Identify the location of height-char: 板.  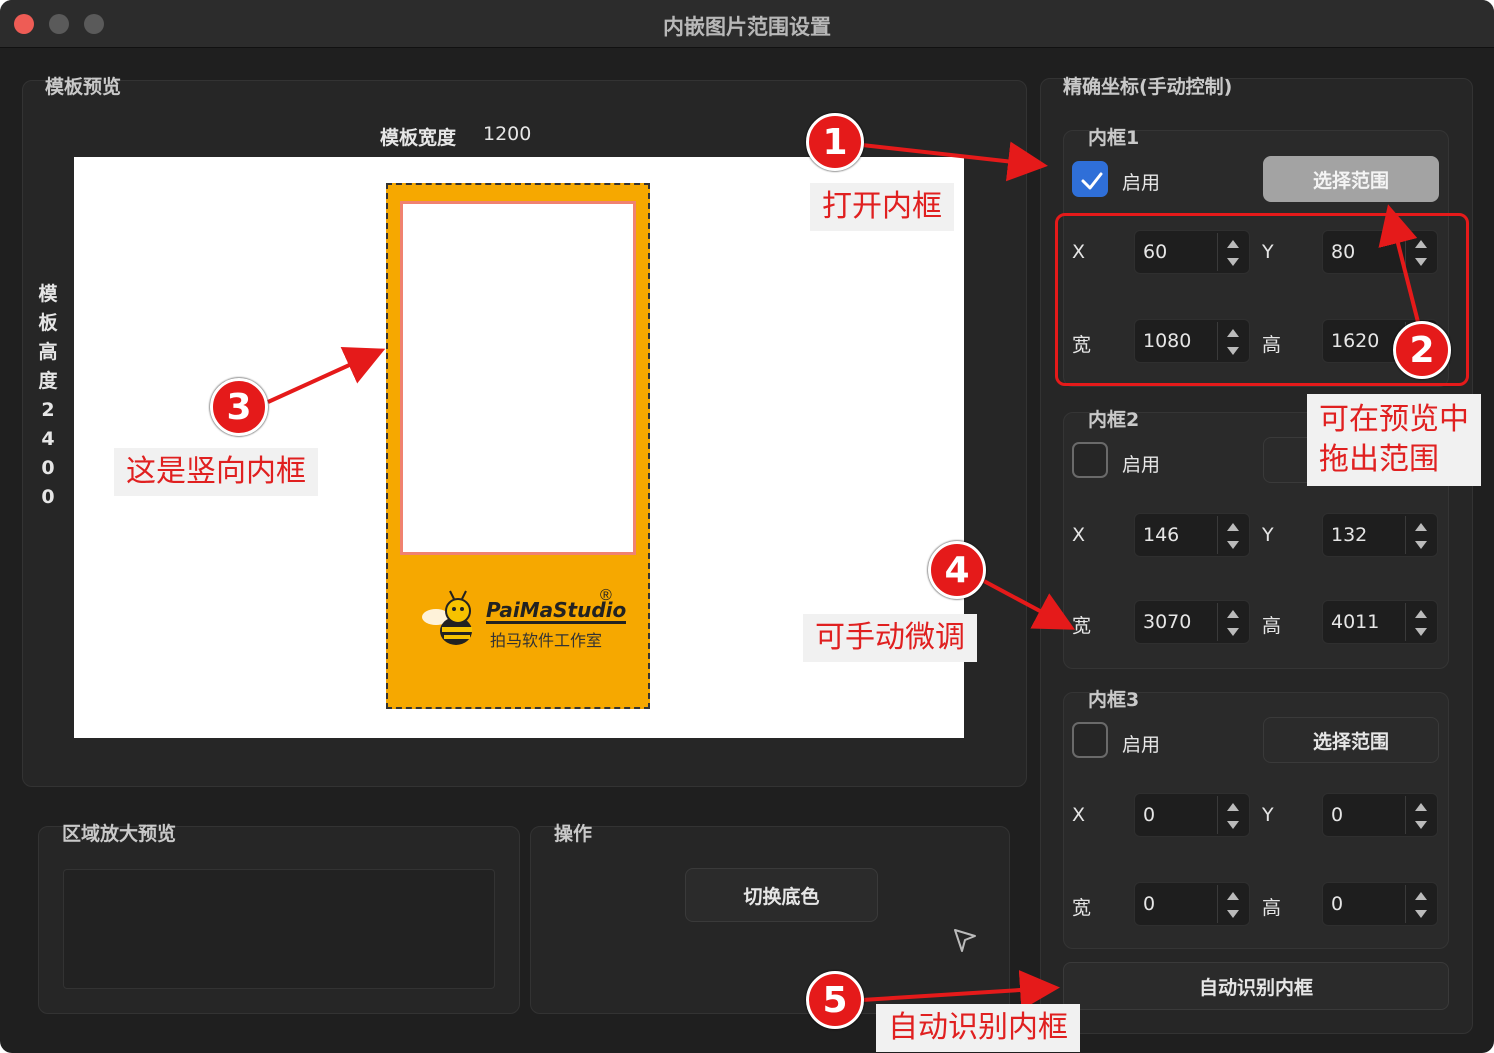
(48, 323).